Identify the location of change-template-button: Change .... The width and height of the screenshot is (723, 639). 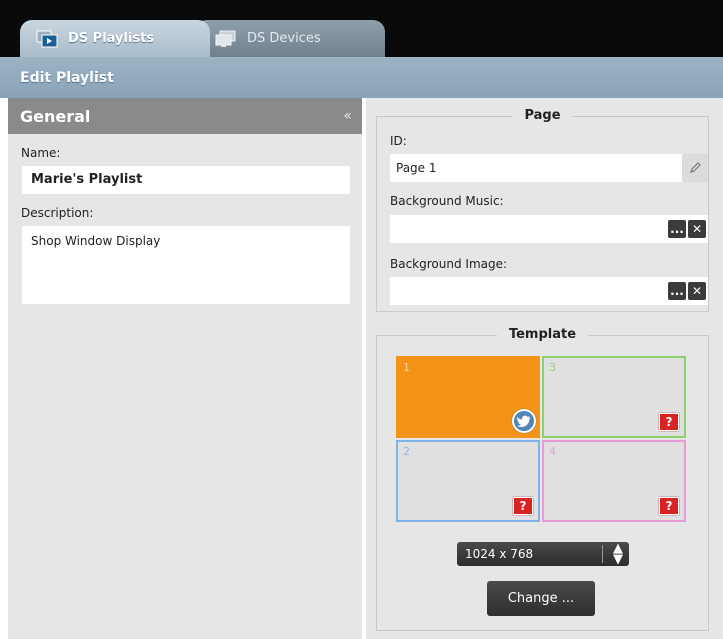
(541, 598).